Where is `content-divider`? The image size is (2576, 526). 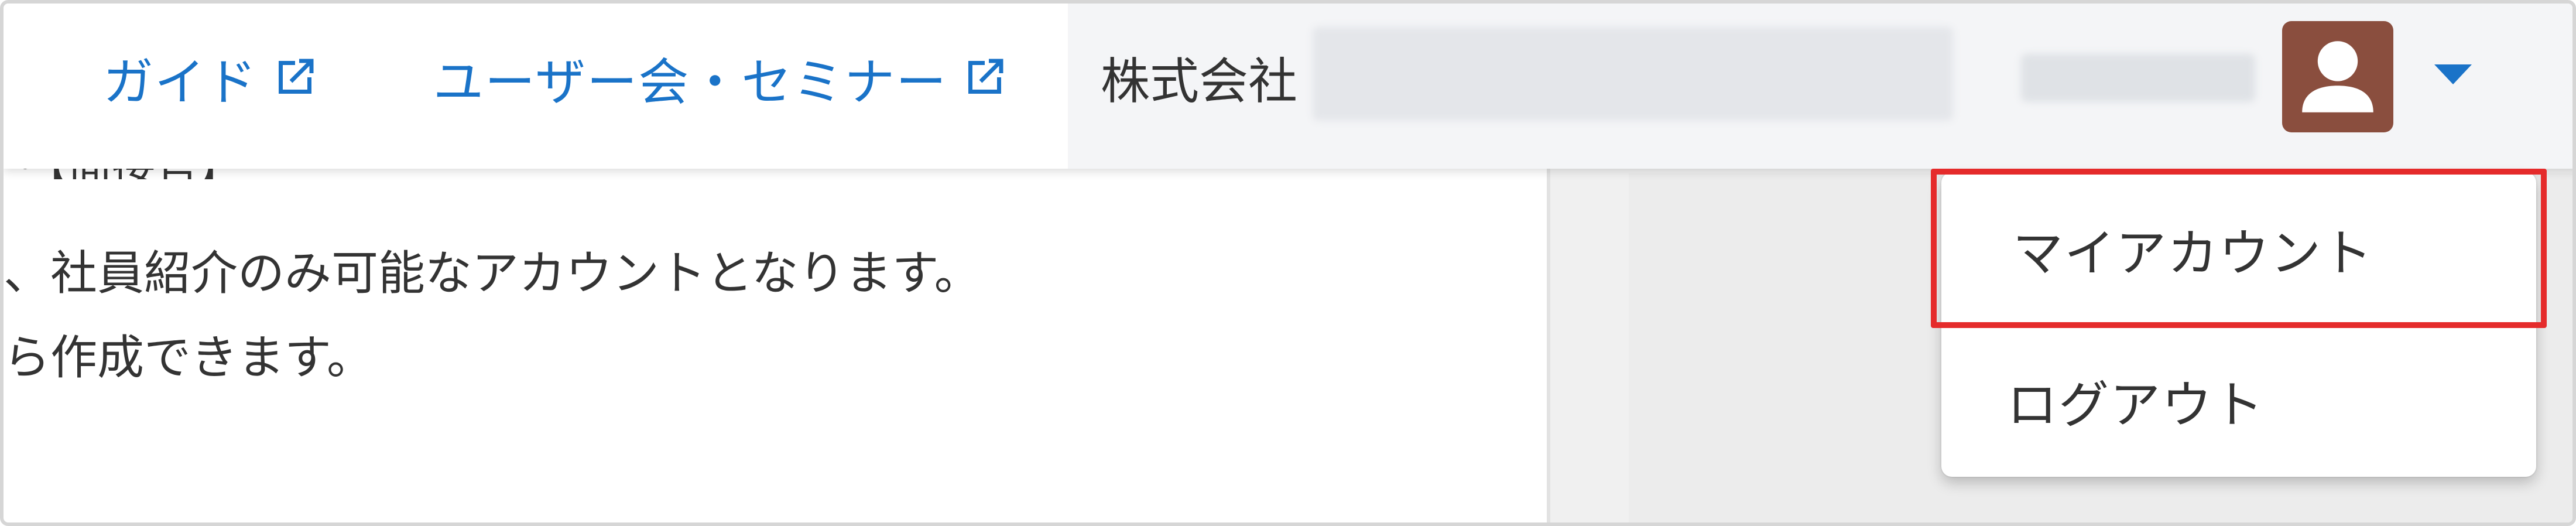 content-divider is located at coordinates (1548, 345).